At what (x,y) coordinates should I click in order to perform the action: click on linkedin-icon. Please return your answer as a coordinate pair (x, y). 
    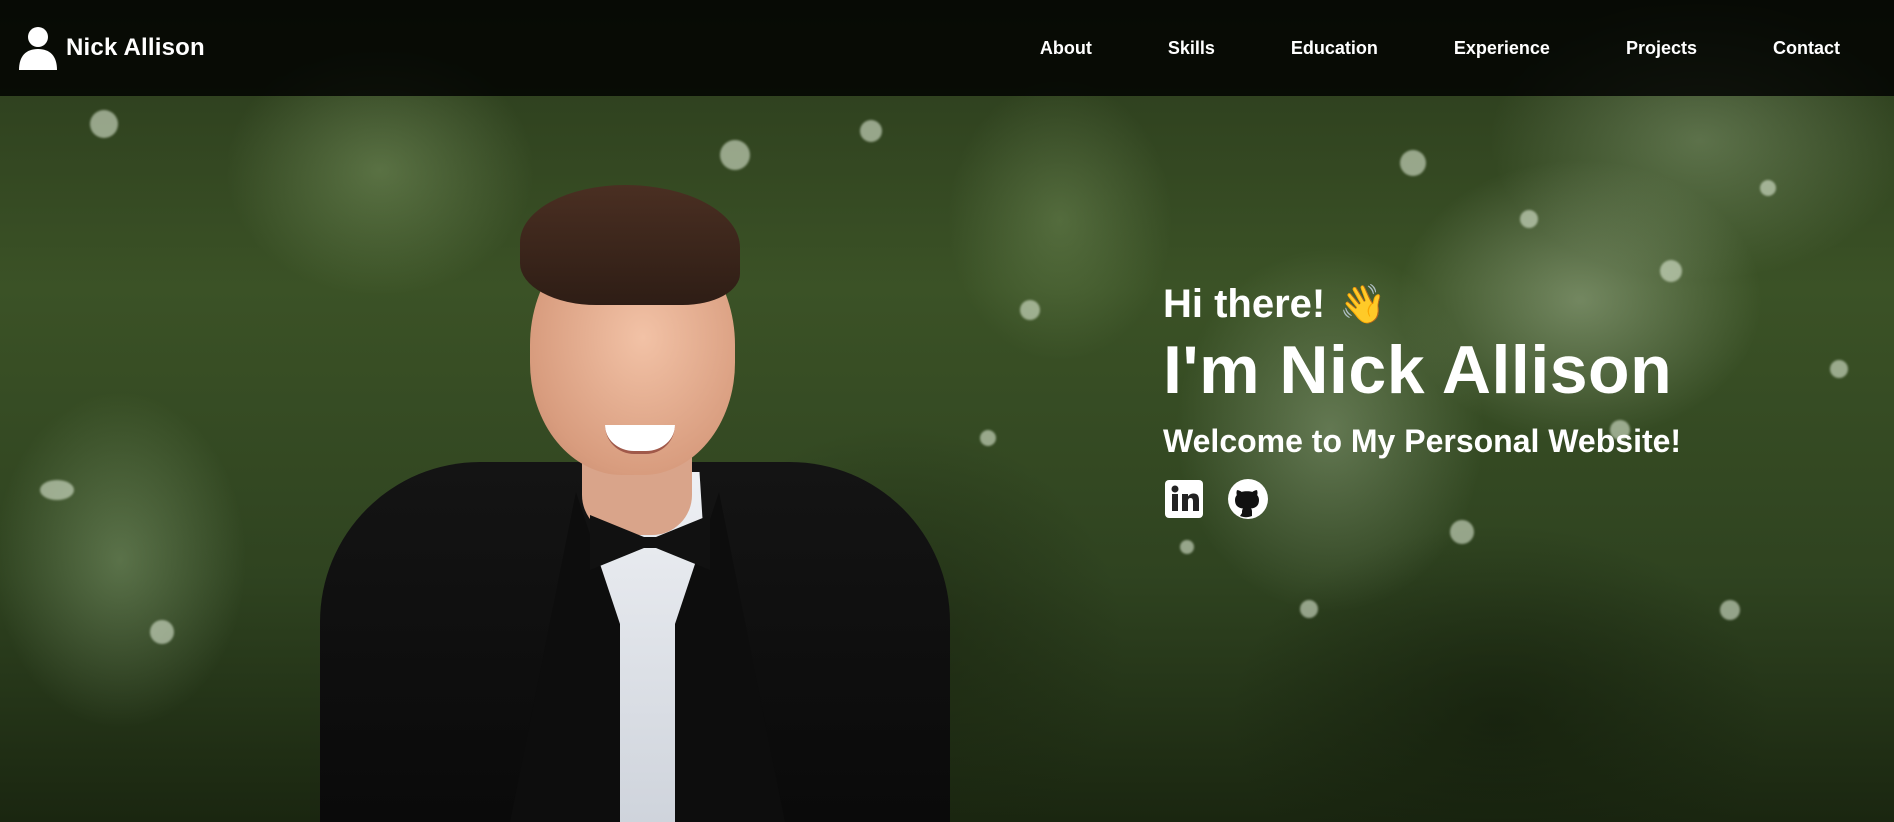
    Looking at the image, I should click on (1184, 499).